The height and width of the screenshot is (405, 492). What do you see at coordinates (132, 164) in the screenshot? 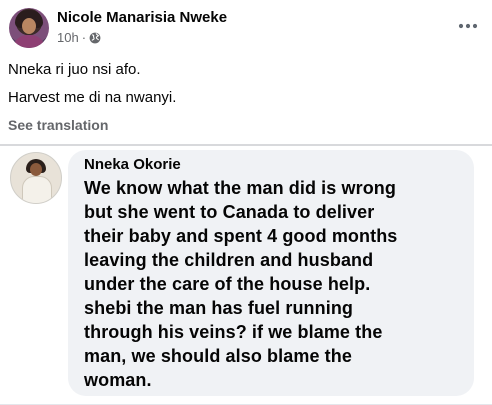
I see `commenter-name: Nneka Okorie` at bounding box center [132, 164].